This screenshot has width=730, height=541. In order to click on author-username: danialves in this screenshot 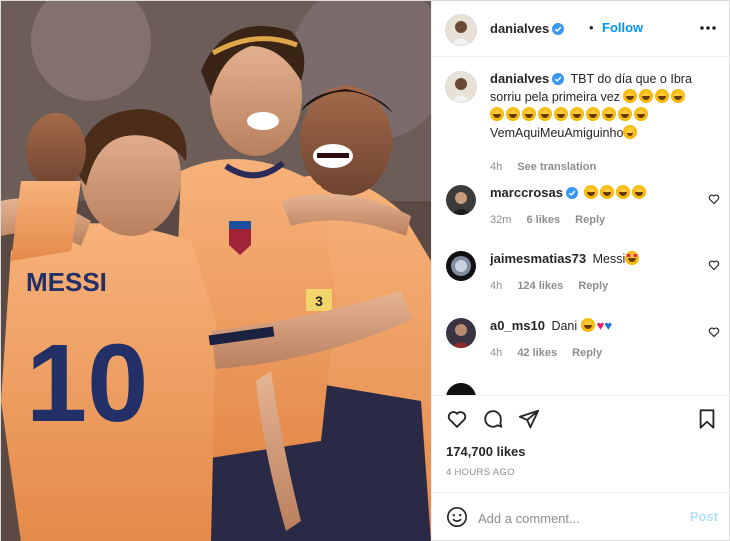, I will do `click(527, 28)`.